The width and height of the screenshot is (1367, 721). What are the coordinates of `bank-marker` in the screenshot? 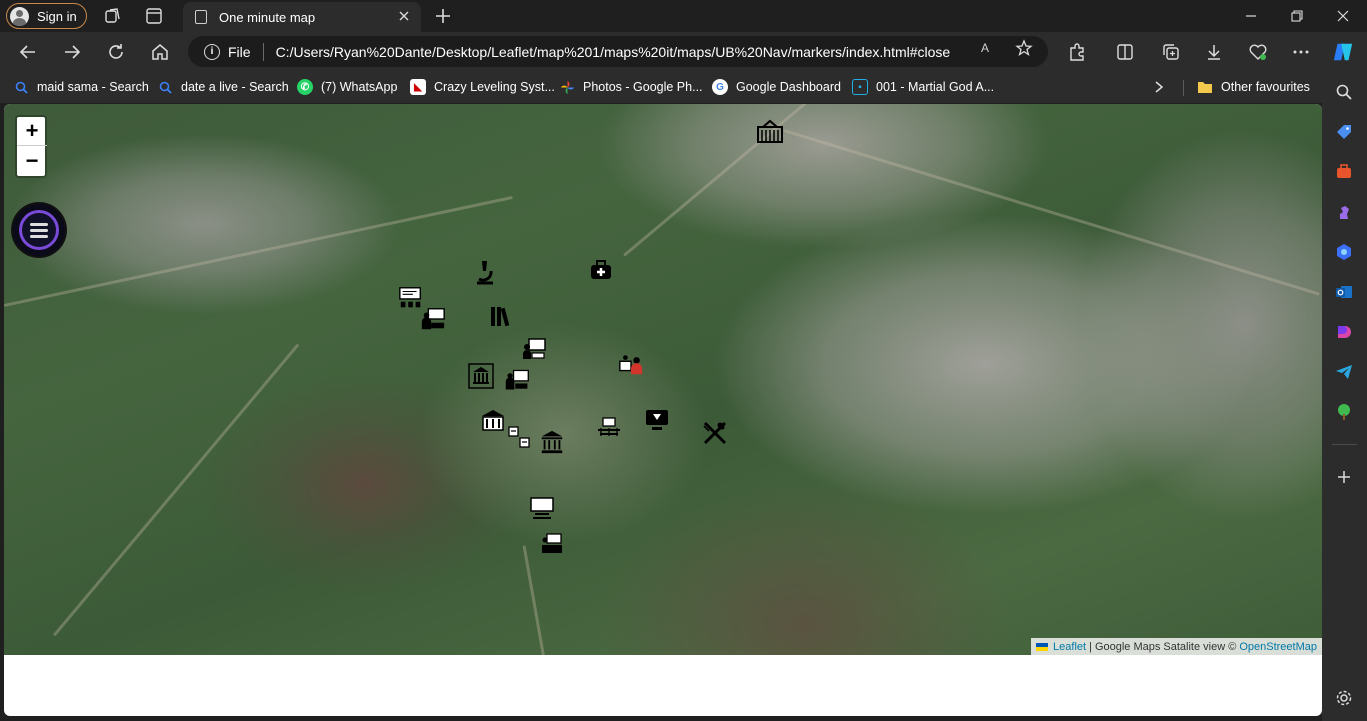 It's located at (552, 442).